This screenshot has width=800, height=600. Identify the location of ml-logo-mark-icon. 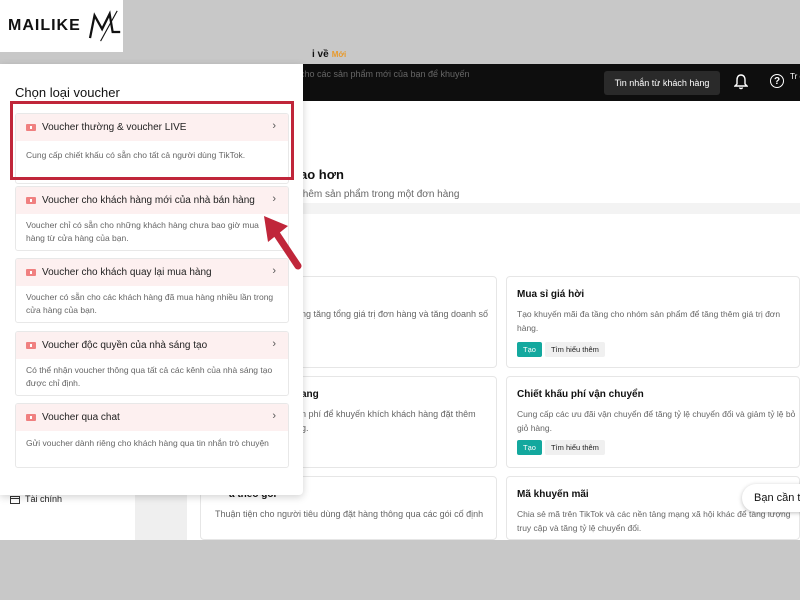
(104, 26).